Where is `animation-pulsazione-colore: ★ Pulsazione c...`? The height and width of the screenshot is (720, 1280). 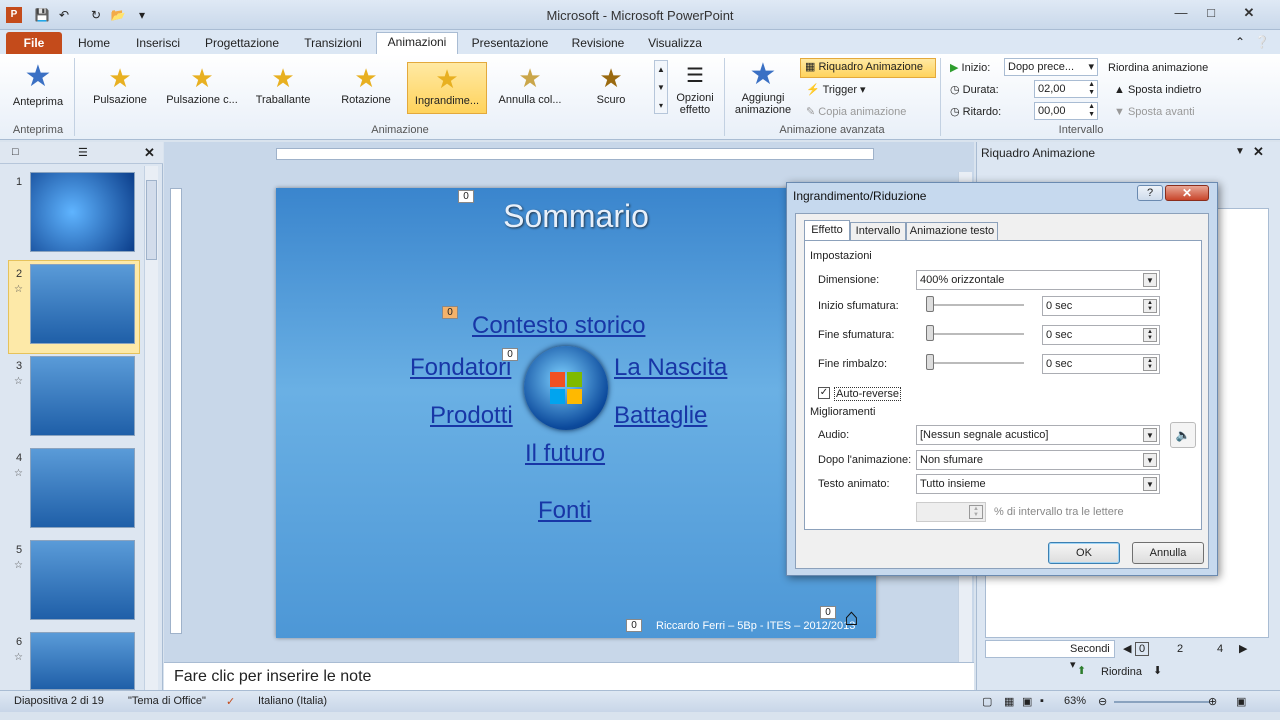
animation-pulsazione-colore: ★ Pulsazione c... is located at coordinates (202, 88).